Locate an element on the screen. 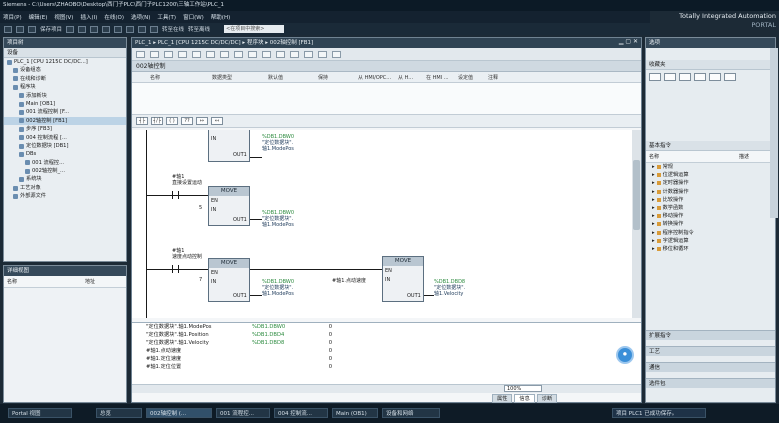  menu-item-project: 项目(P) is located at coordinates (12, 17).